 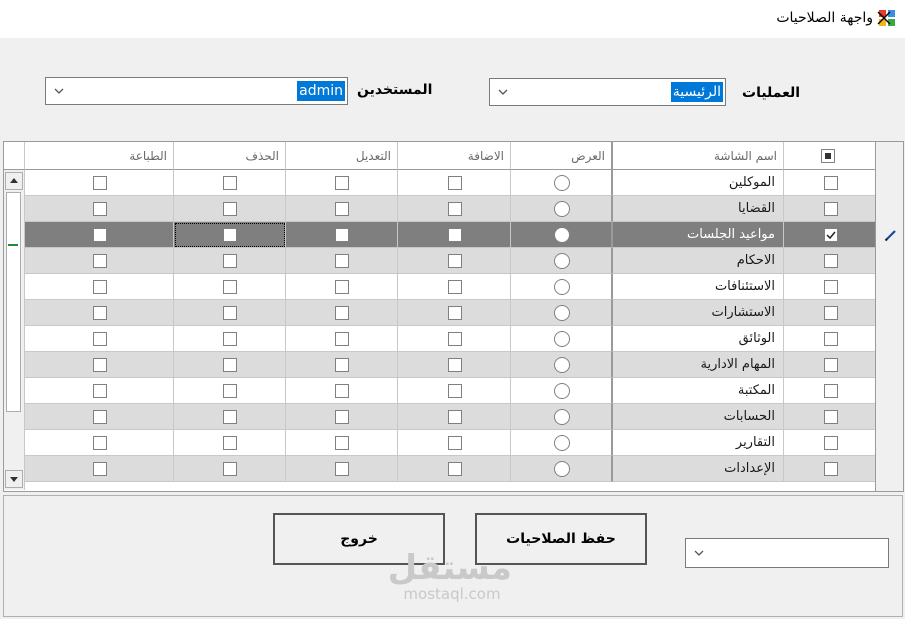 I want to click on table-row: مواعيد الجلسات, so click(x=439, y=235).